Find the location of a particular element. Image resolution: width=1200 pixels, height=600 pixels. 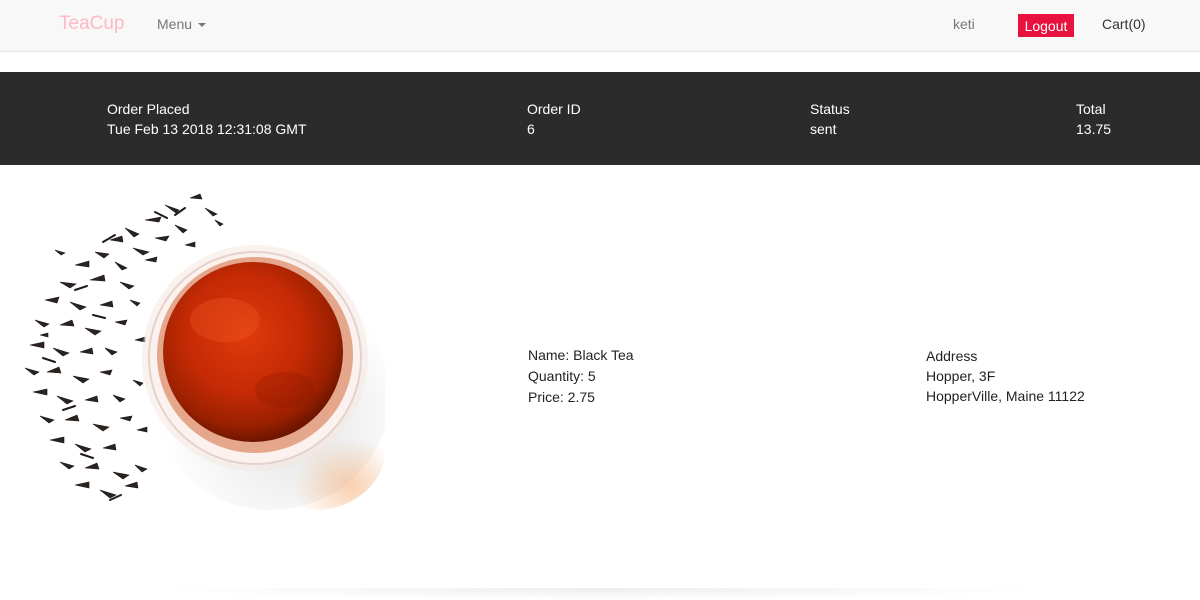

order-id-value: 6 is located at coordinates (531, 129).